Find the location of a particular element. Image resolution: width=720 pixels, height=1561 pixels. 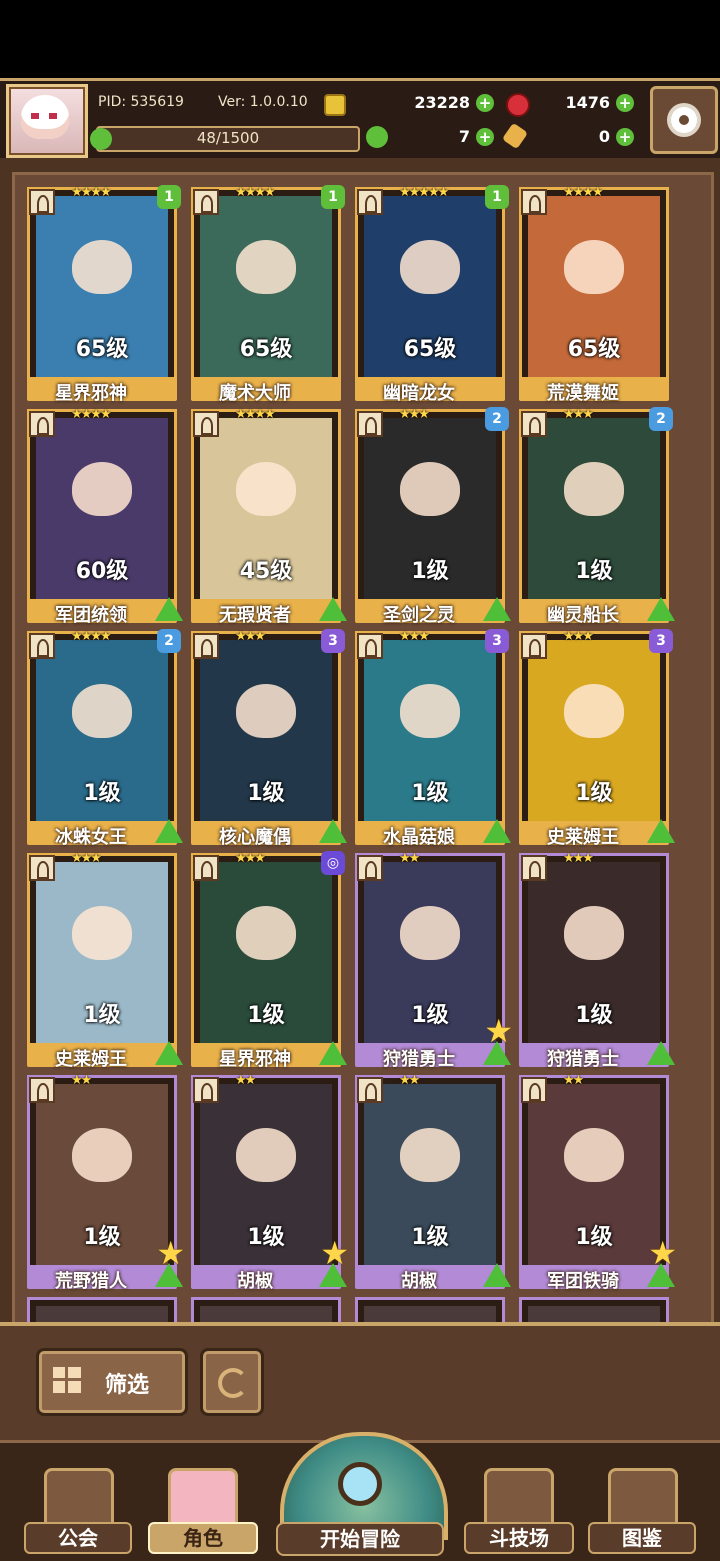

star-rating: ★★★★★ is located at coordinates (424, 192).